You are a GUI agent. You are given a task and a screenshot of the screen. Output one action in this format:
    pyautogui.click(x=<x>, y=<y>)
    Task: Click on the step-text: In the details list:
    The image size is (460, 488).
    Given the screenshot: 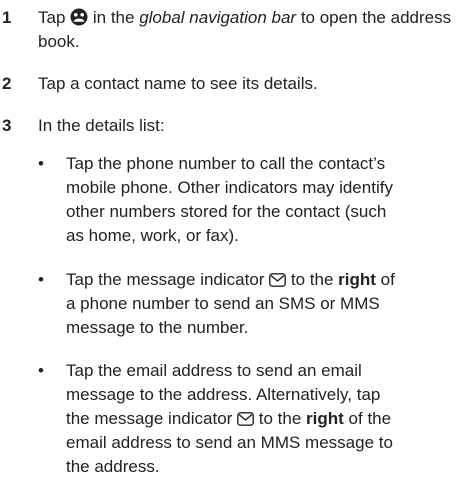 What is the action you would take?
    pyautogui.click(x=101, y=125)
    